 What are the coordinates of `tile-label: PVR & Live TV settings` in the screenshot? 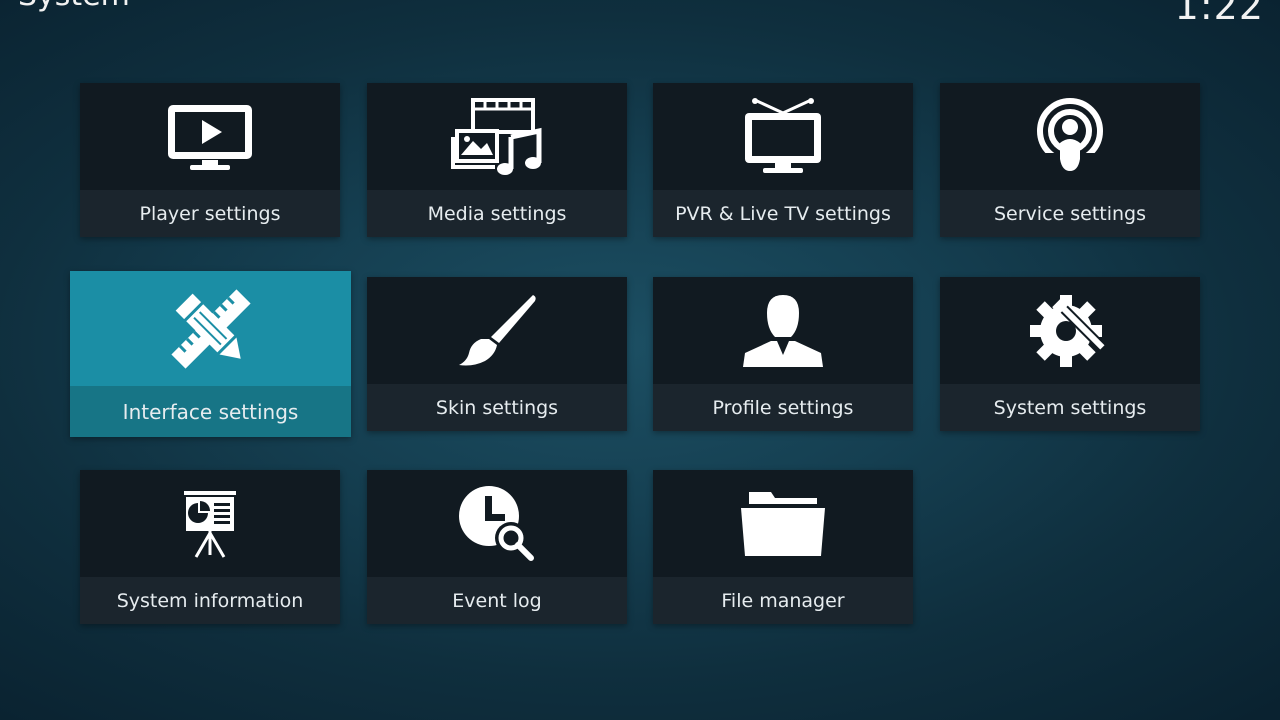 It's located at (783, 213).